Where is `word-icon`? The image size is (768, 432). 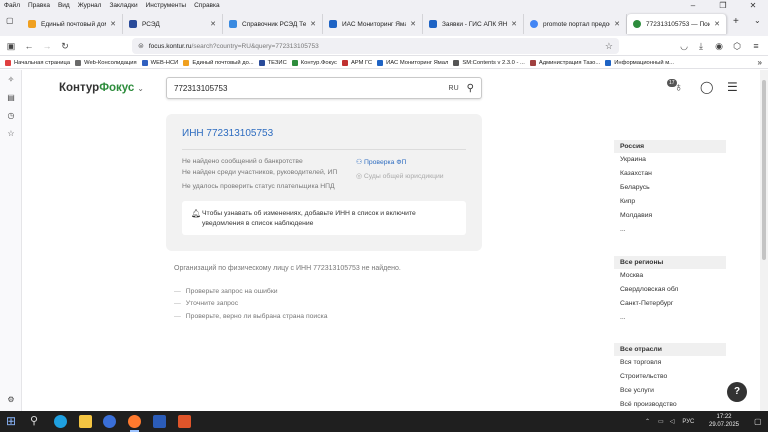
word-icon is located at coordinates (159, 421).